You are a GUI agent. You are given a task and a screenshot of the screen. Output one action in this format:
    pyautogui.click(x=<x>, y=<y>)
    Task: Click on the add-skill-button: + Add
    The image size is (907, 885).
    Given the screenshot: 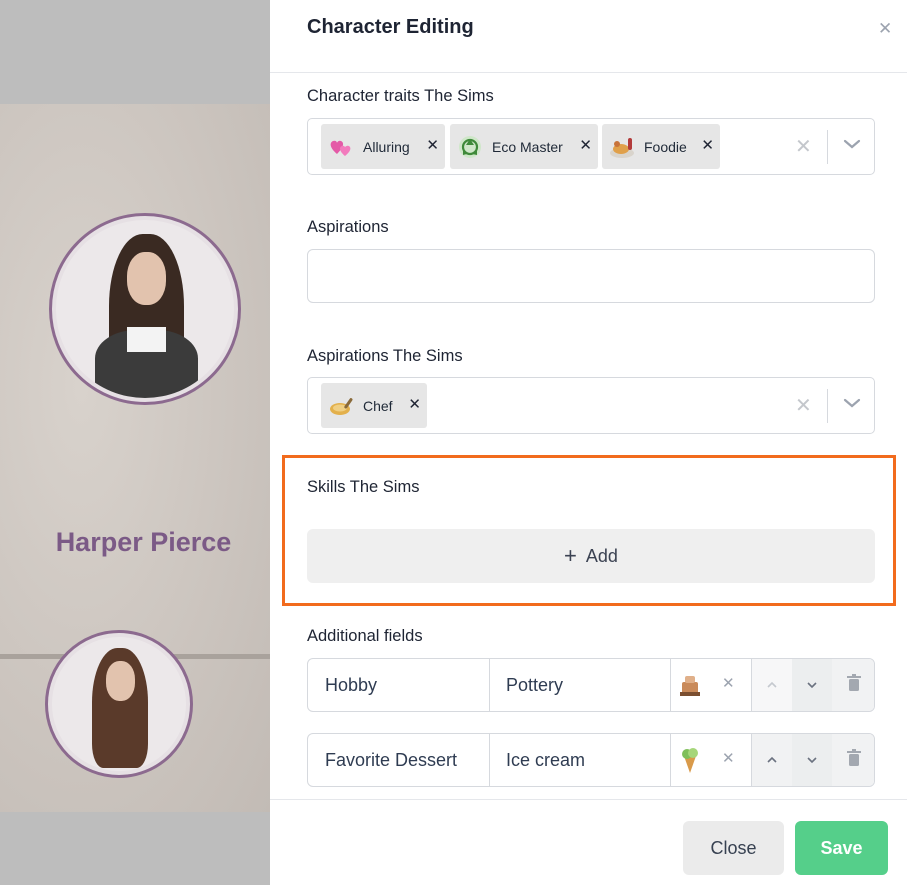 What is the action you would take?
    pyautogui.click(x=591, y=556)
    